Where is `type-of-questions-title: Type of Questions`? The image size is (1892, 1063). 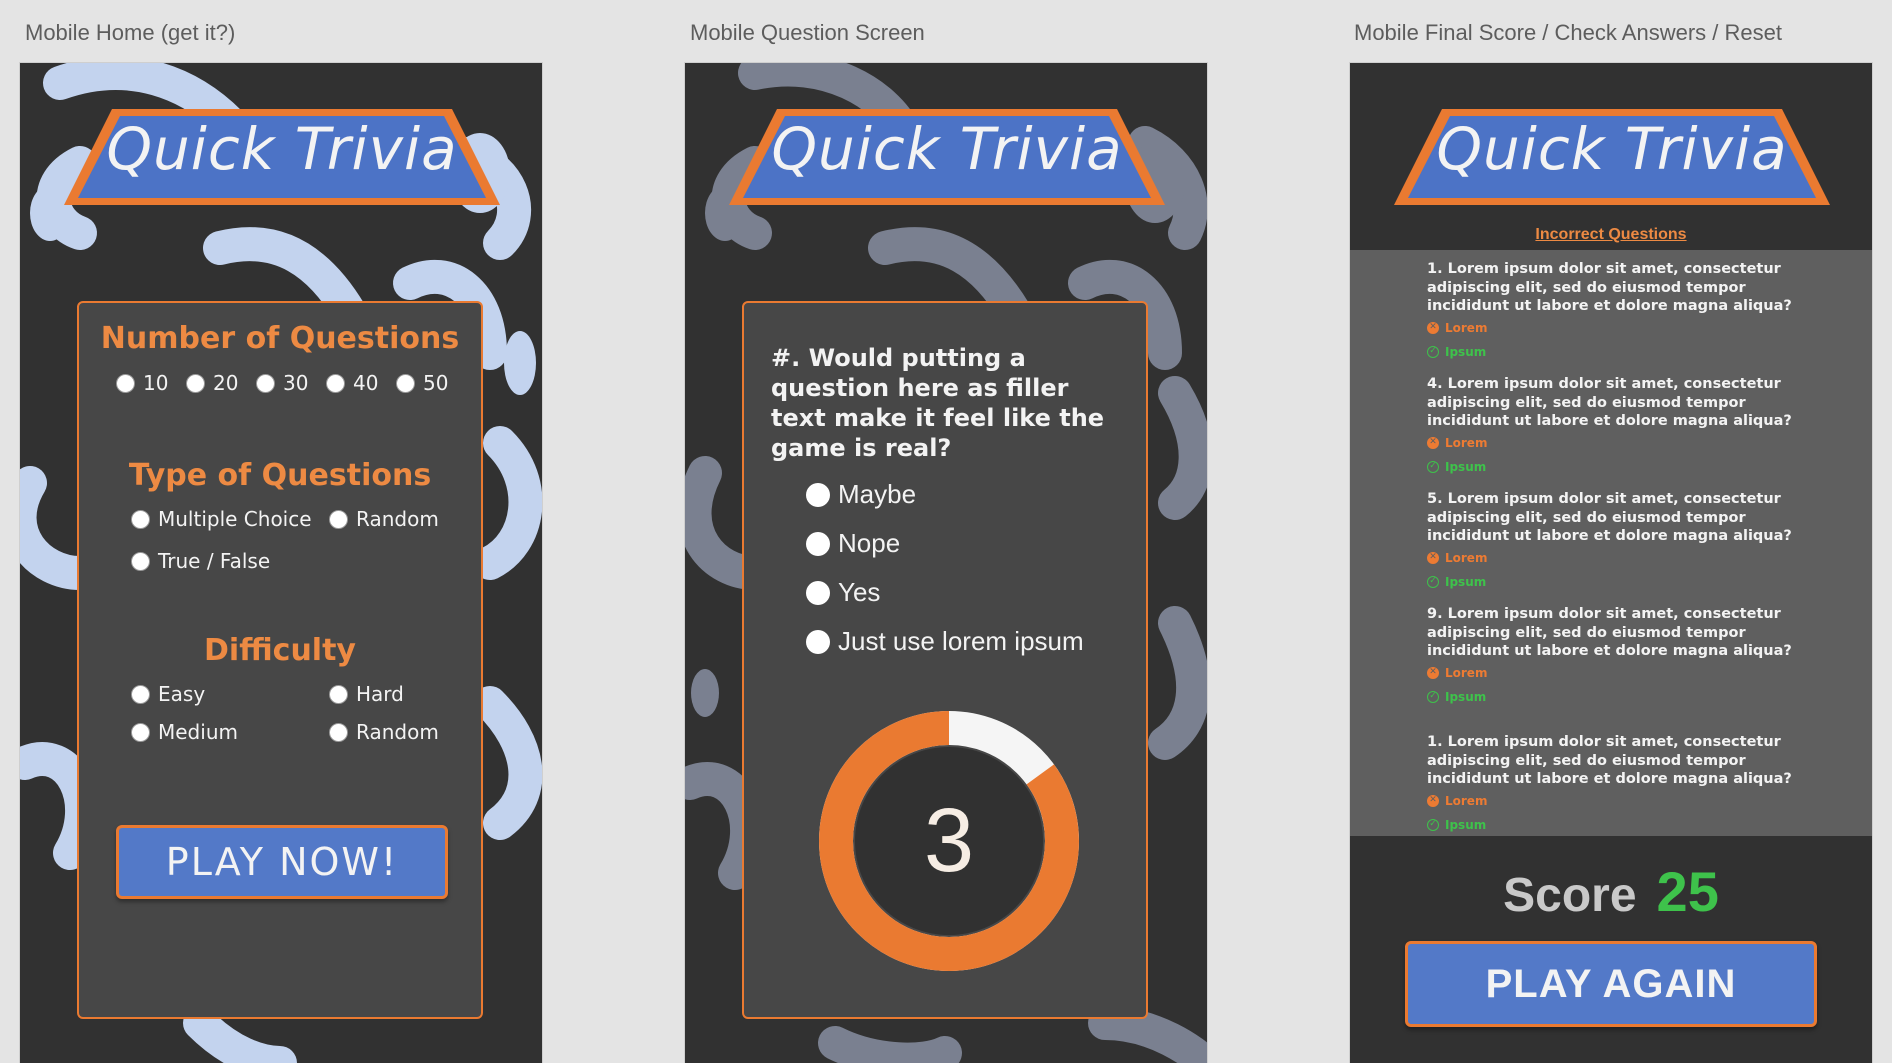 type-of-questions-title: Type of Questions is located at coordinates (280, 475).